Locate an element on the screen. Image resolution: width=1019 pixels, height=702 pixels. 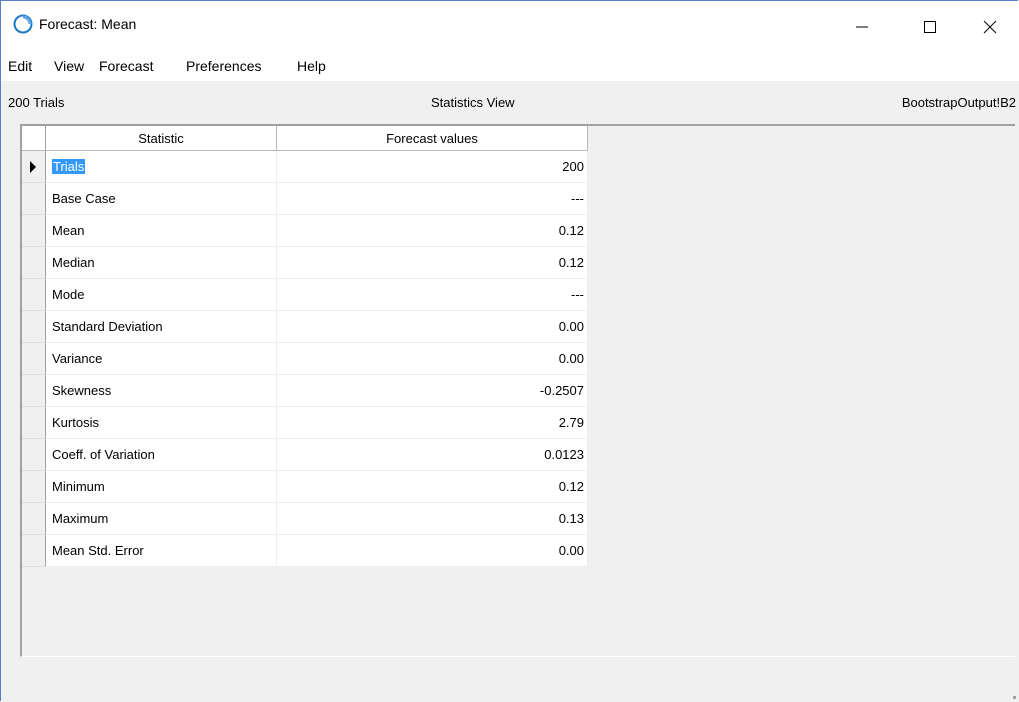
table-row: Trials 200 is located at coordinates (305, 166).